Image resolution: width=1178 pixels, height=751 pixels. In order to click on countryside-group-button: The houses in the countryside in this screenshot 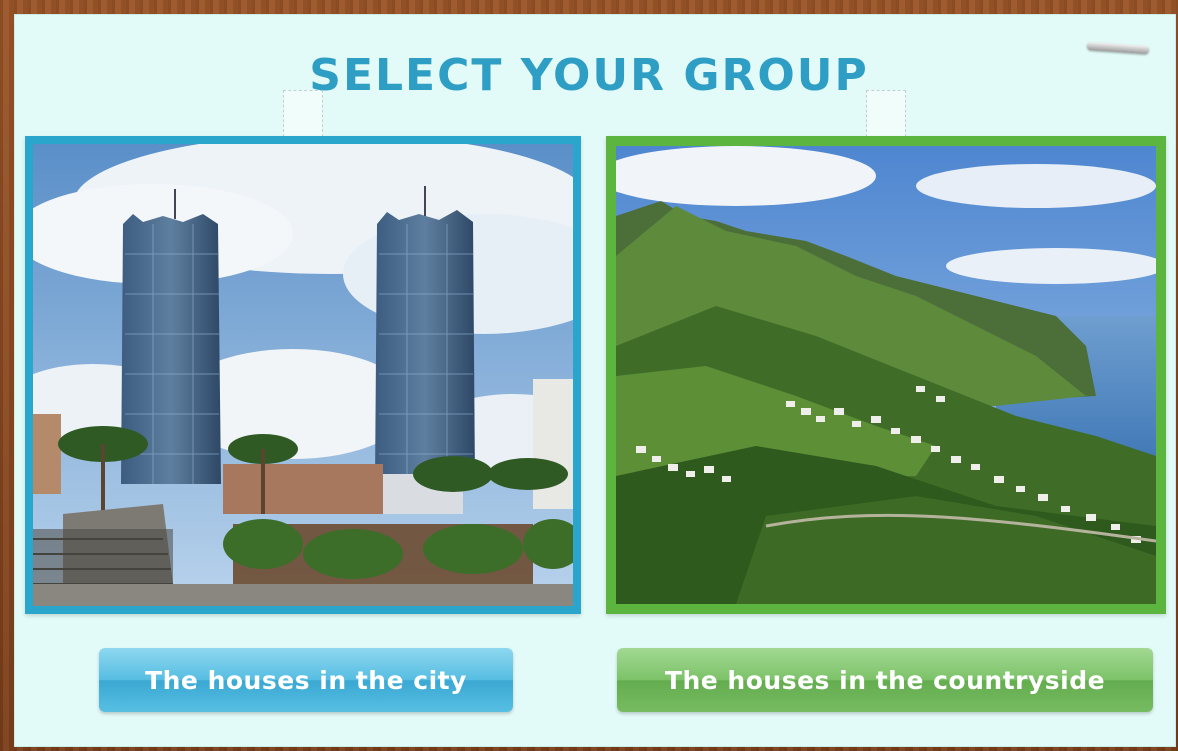, I will do `click(885, 680)`.